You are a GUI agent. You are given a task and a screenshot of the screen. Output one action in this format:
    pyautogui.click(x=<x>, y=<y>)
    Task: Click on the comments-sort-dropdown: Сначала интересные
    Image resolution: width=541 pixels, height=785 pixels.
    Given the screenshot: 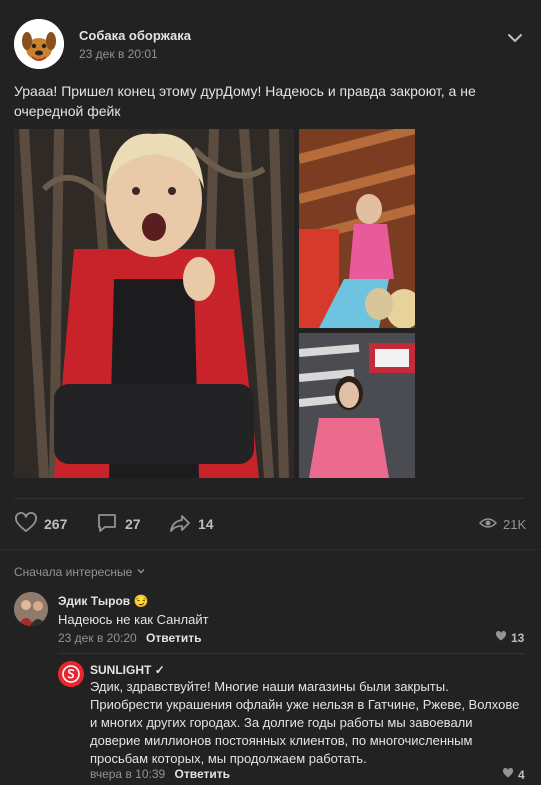 What is the action you would take?
    pyautogui.click(x=80, y=572)
    